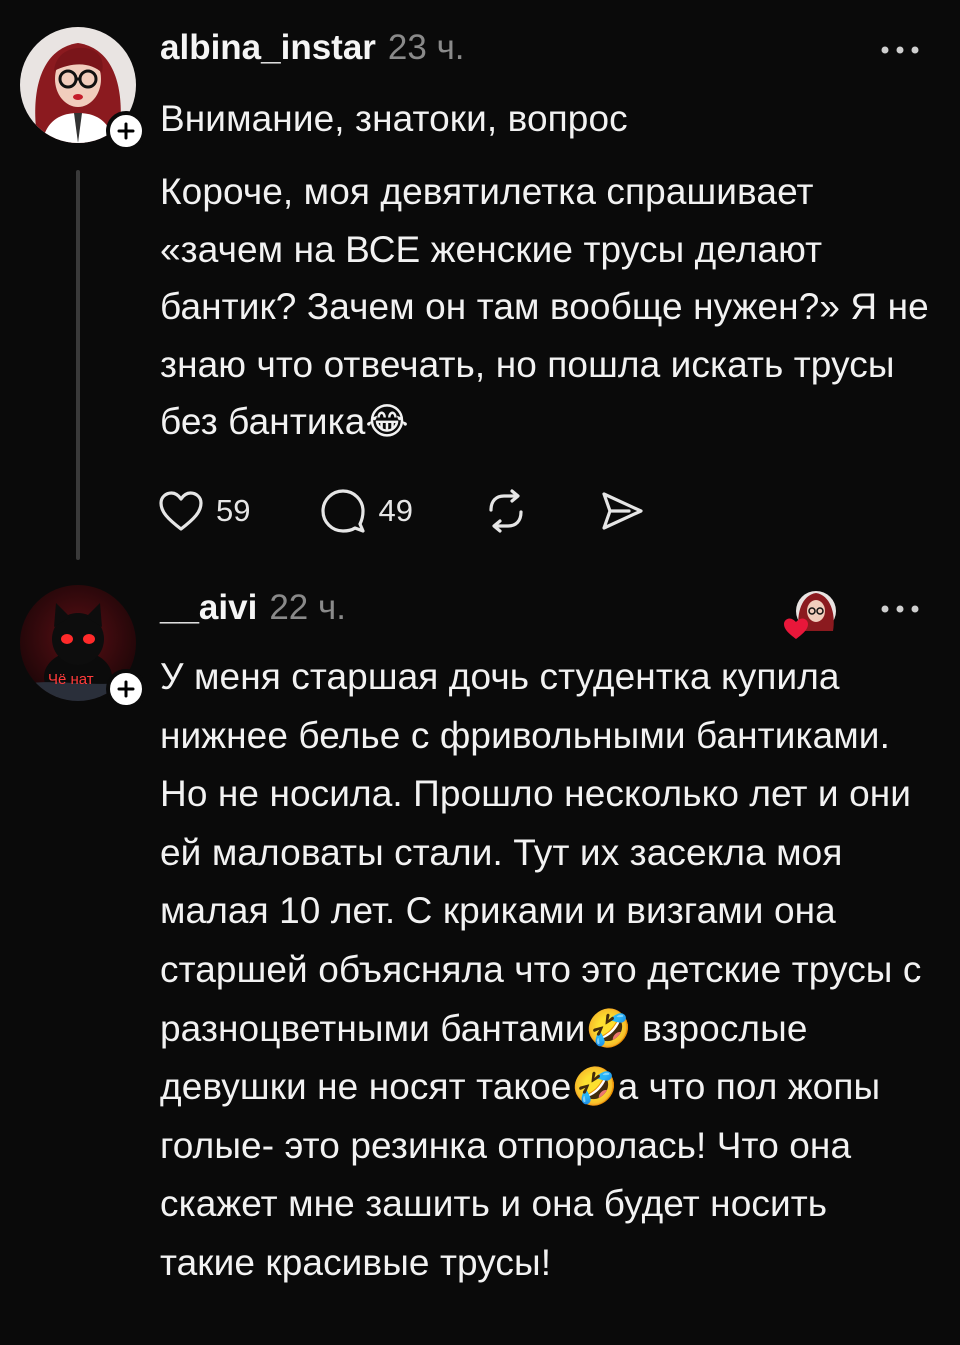 The width and height of the screenshot is (960, 1345). Describe the element at coordinates (268, 48) in the screenshot. I see `username: albina_instar` at that location.